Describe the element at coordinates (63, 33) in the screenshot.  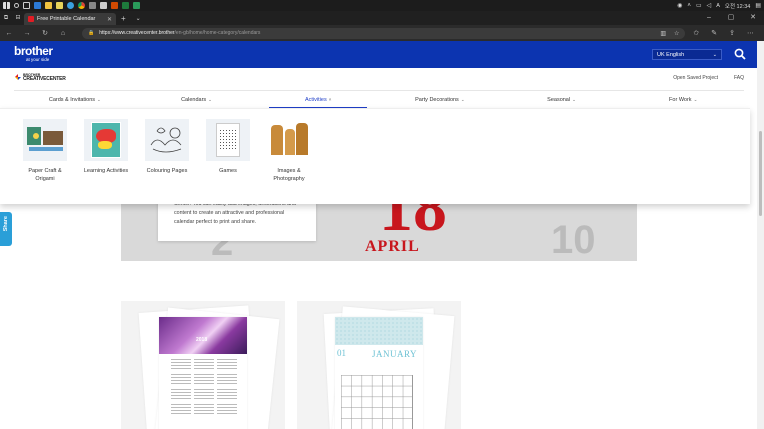
I see `home-icon: ⌂` at that location.